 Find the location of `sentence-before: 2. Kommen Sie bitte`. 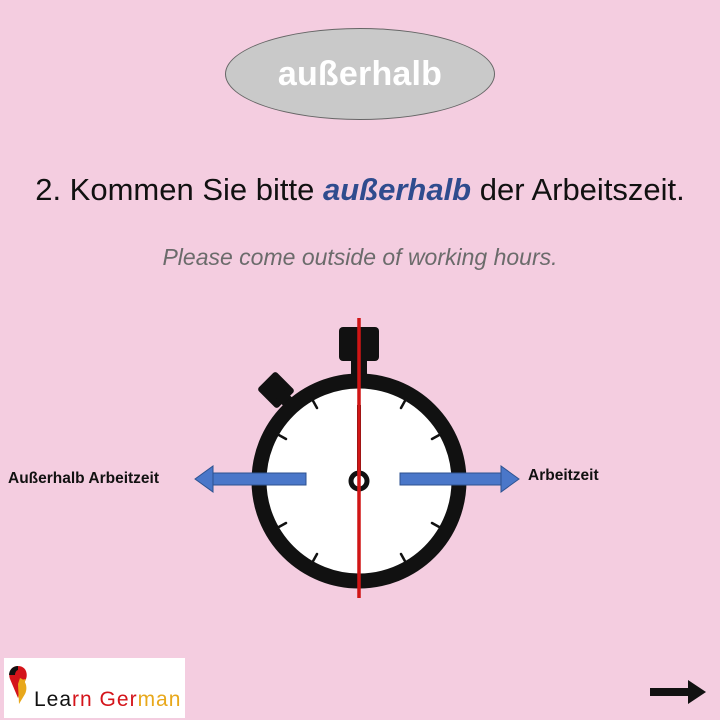

sentence-before: 2. Kommen Sie bitte is located at coordinates (179, 189).